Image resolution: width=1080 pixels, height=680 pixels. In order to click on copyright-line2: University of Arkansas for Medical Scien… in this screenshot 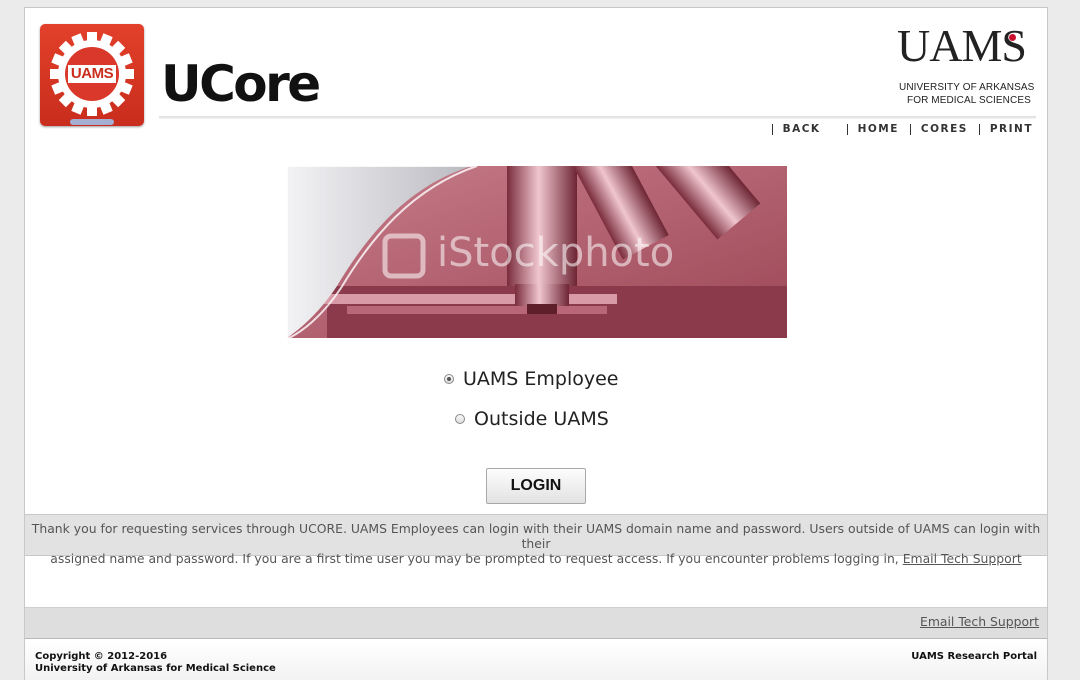, I will do `click(155, 668)`.